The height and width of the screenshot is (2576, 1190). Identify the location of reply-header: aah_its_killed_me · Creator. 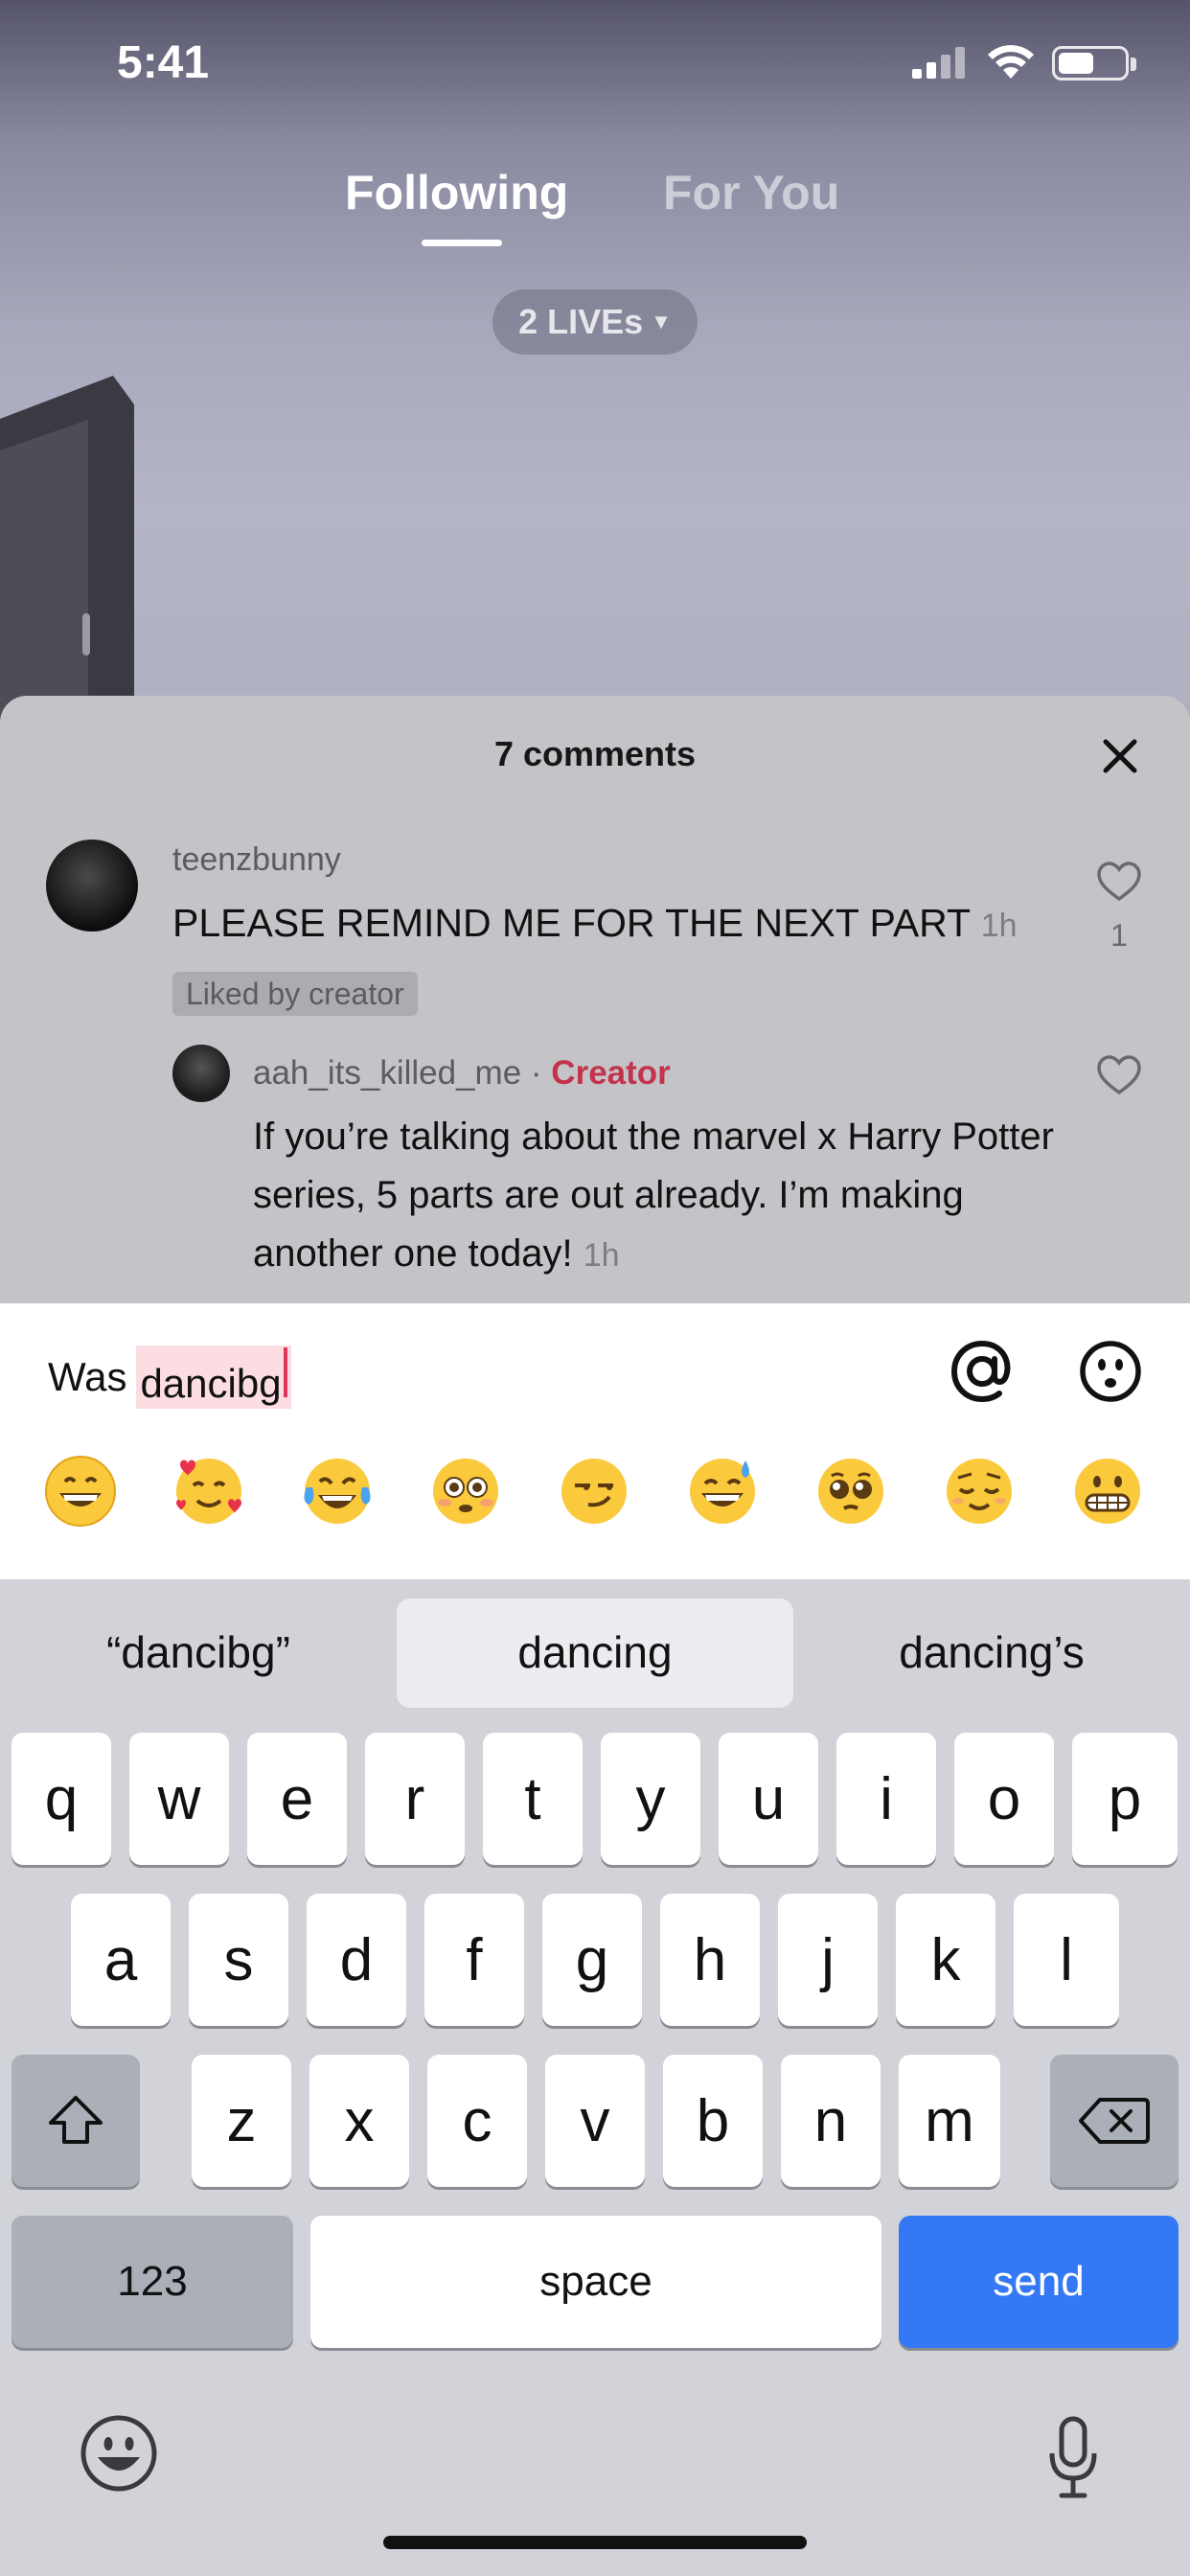
(462, 1073).